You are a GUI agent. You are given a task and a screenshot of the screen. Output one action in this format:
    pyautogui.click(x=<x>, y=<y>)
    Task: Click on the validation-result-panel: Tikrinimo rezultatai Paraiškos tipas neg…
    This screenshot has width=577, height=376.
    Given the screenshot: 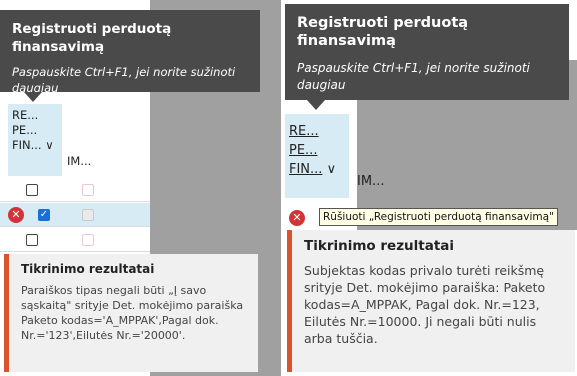 What is the action you would take?
    pyautogui.click(x=131, y=313)
    